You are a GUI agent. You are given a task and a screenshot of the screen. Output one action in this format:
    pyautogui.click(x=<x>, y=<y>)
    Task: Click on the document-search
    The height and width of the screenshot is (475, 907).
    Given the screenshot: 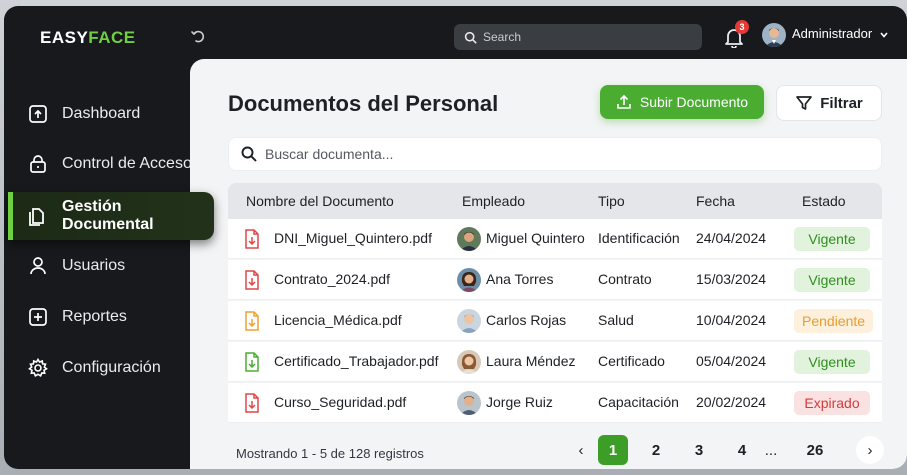 What is the action you would take?
    pyautogui.click(x=555, y=154)
    